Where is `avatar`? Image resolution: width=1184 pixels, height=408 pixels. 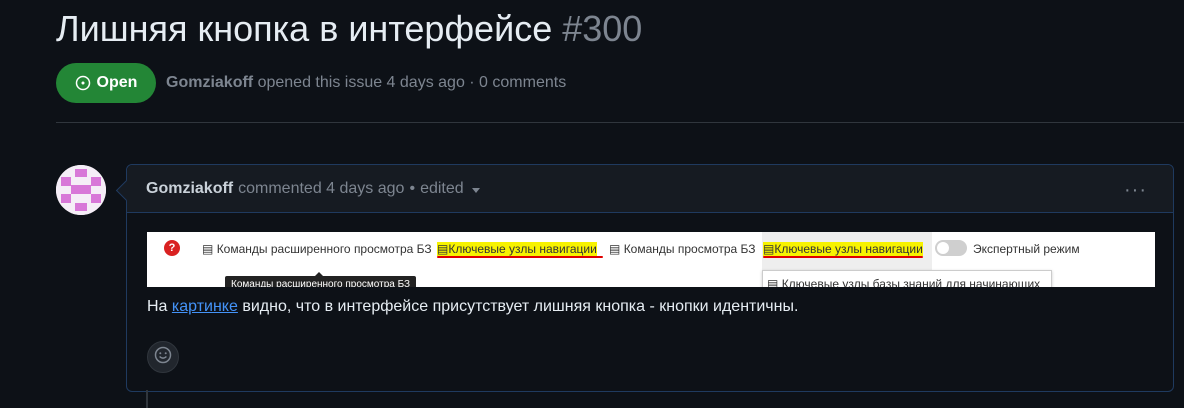
avatar is located at coordinates (81, 190).